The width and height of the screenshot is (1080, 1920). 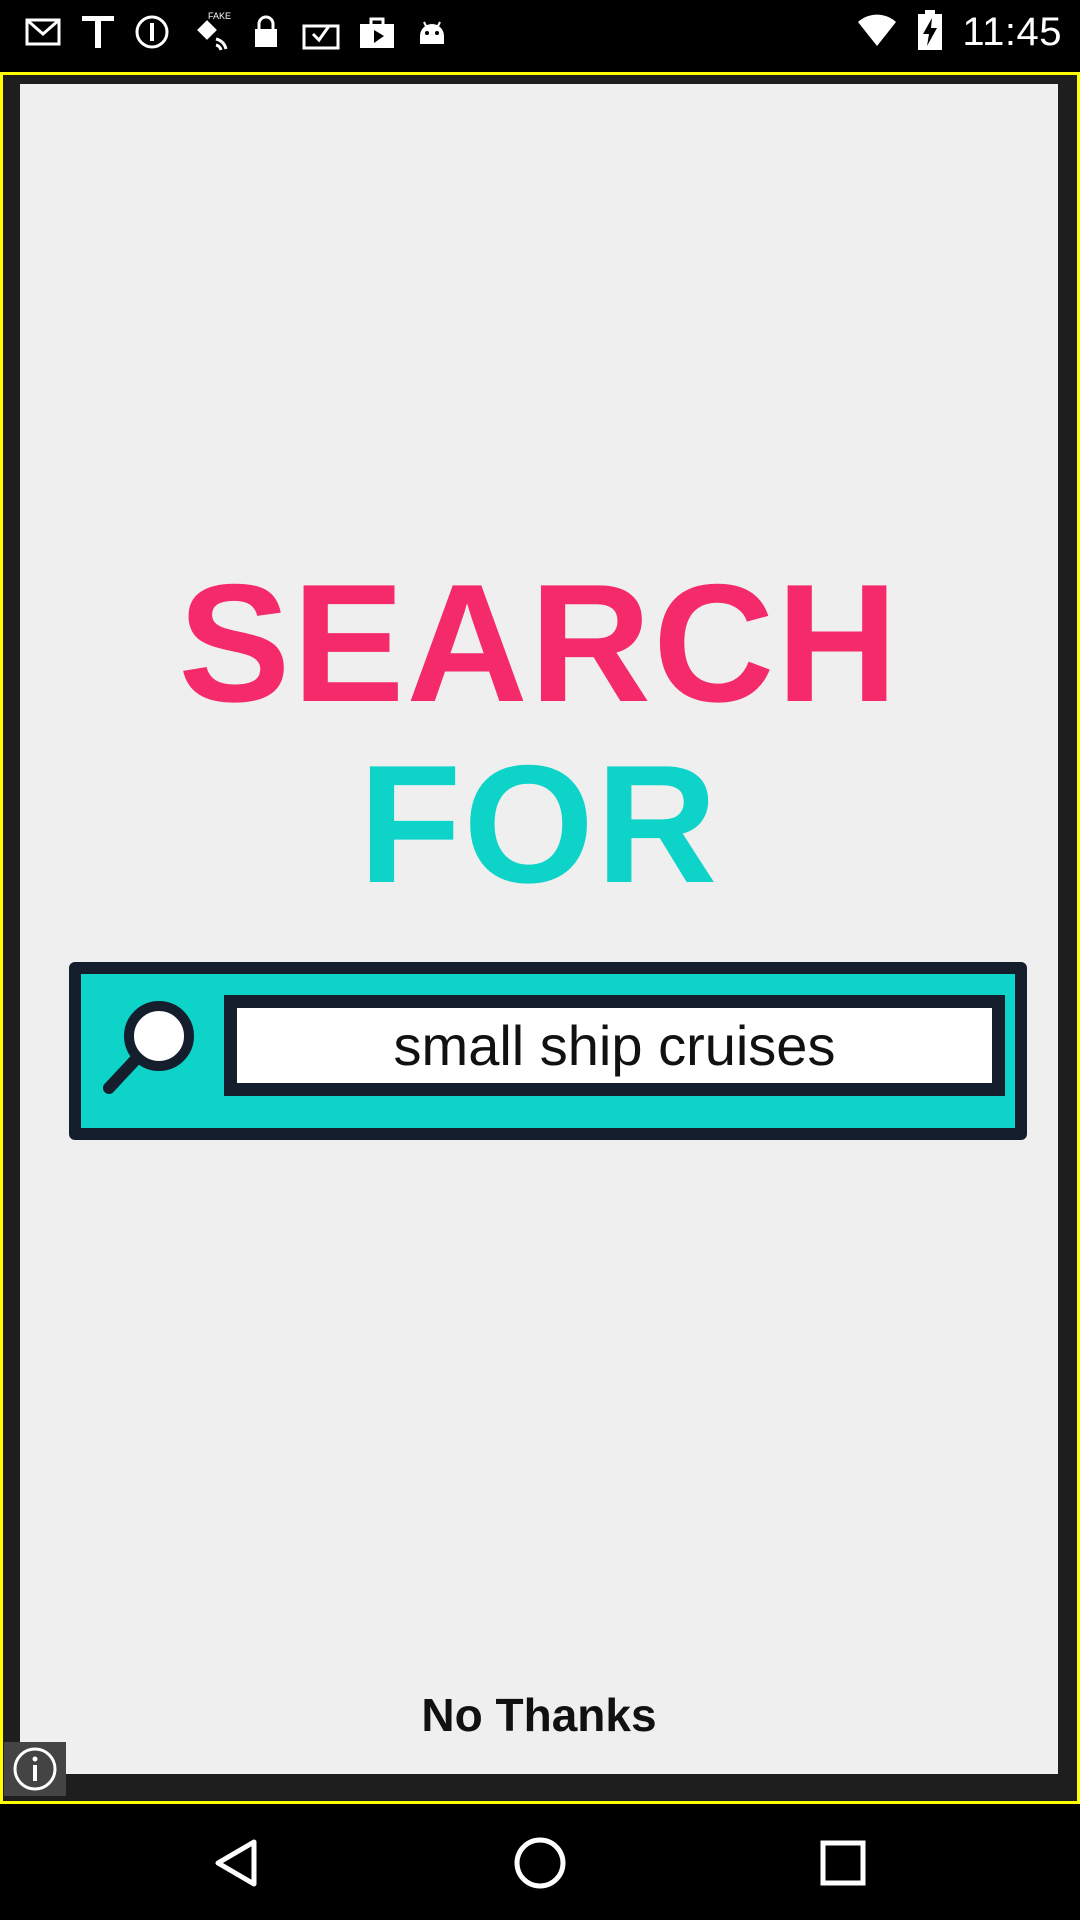 I want to click on navigation-bar, so click(x=540, y=1863).